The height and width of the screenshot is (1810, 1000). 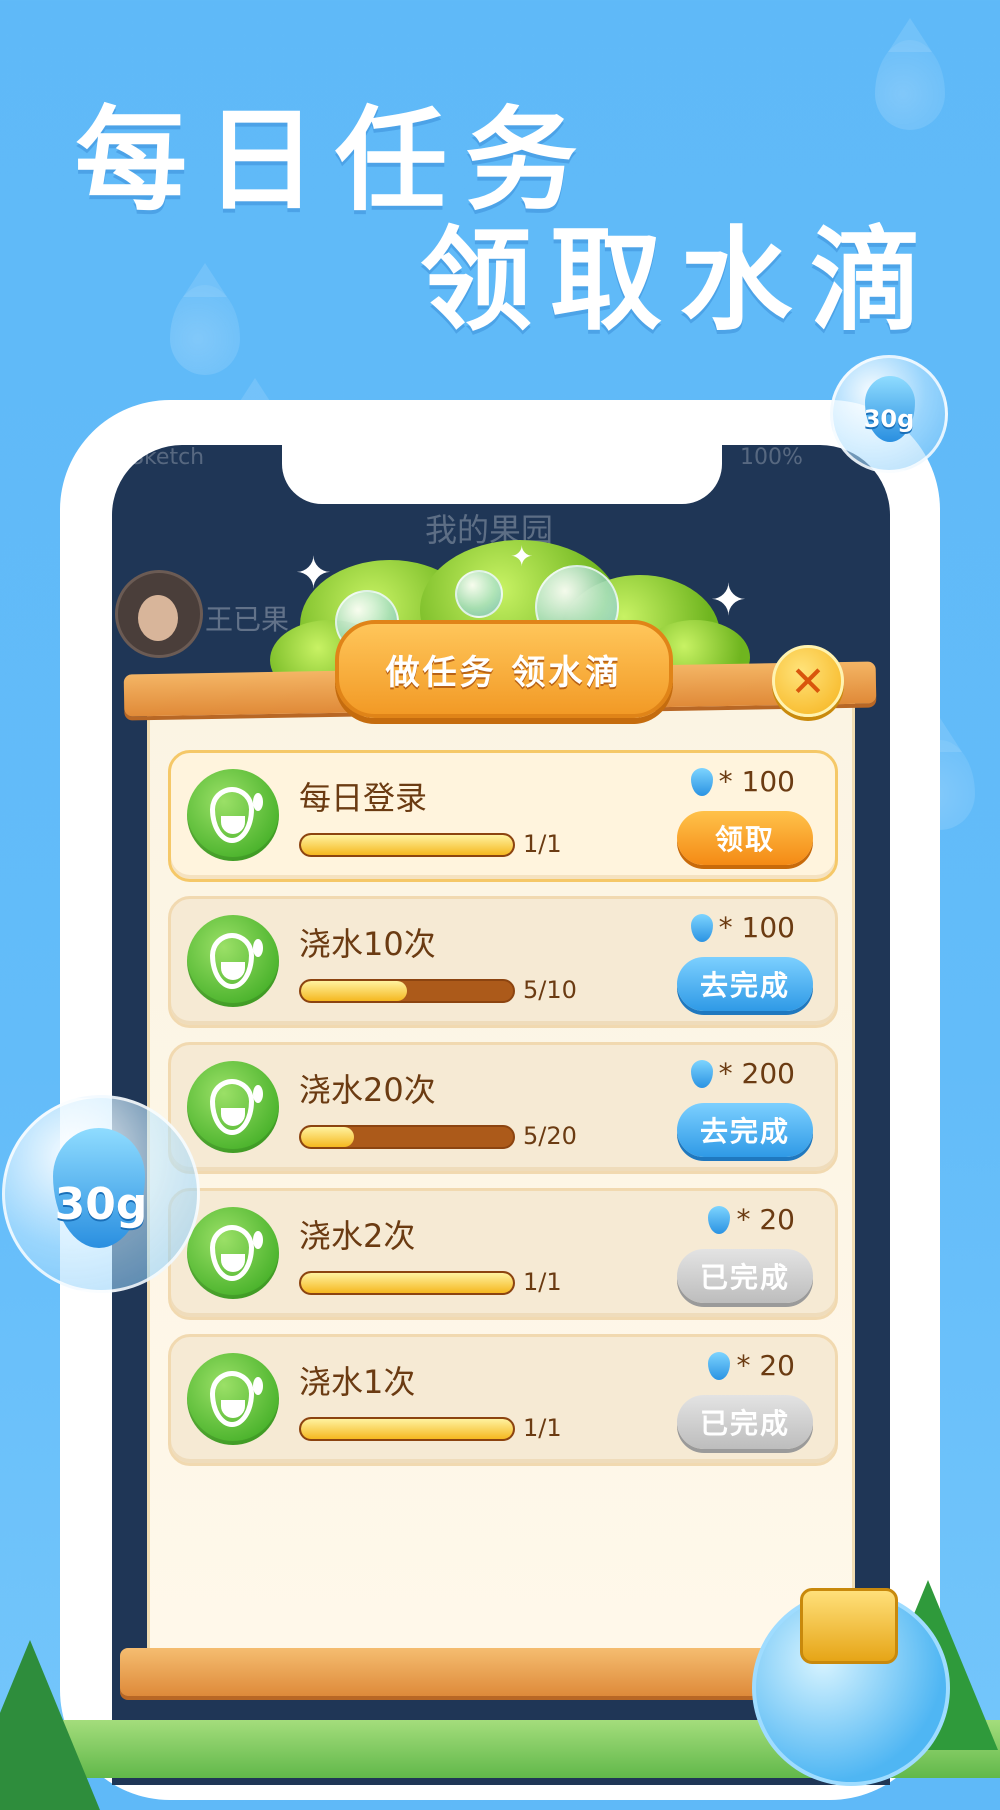 What do you see at coordinates (363, 798) in the screenshot?
I see `task-name: 每日登录` at bounding box center [363, 798].